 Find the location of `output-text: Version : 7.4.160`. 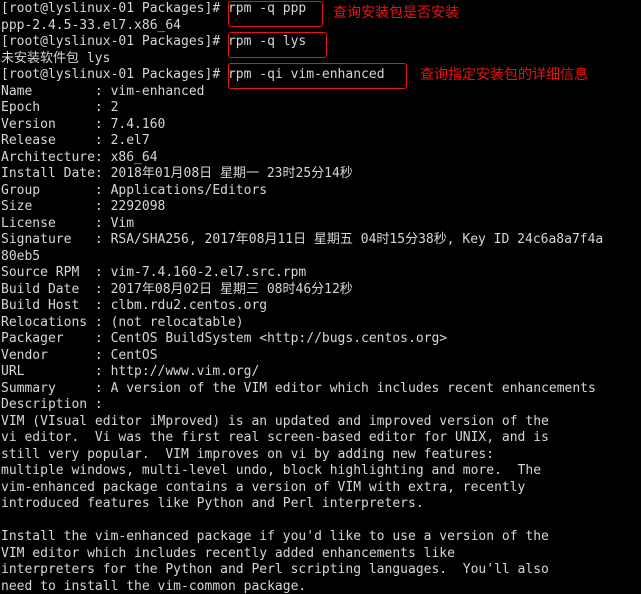

output-text: Version : 7.4.160 is located at coordinates (83, 124).